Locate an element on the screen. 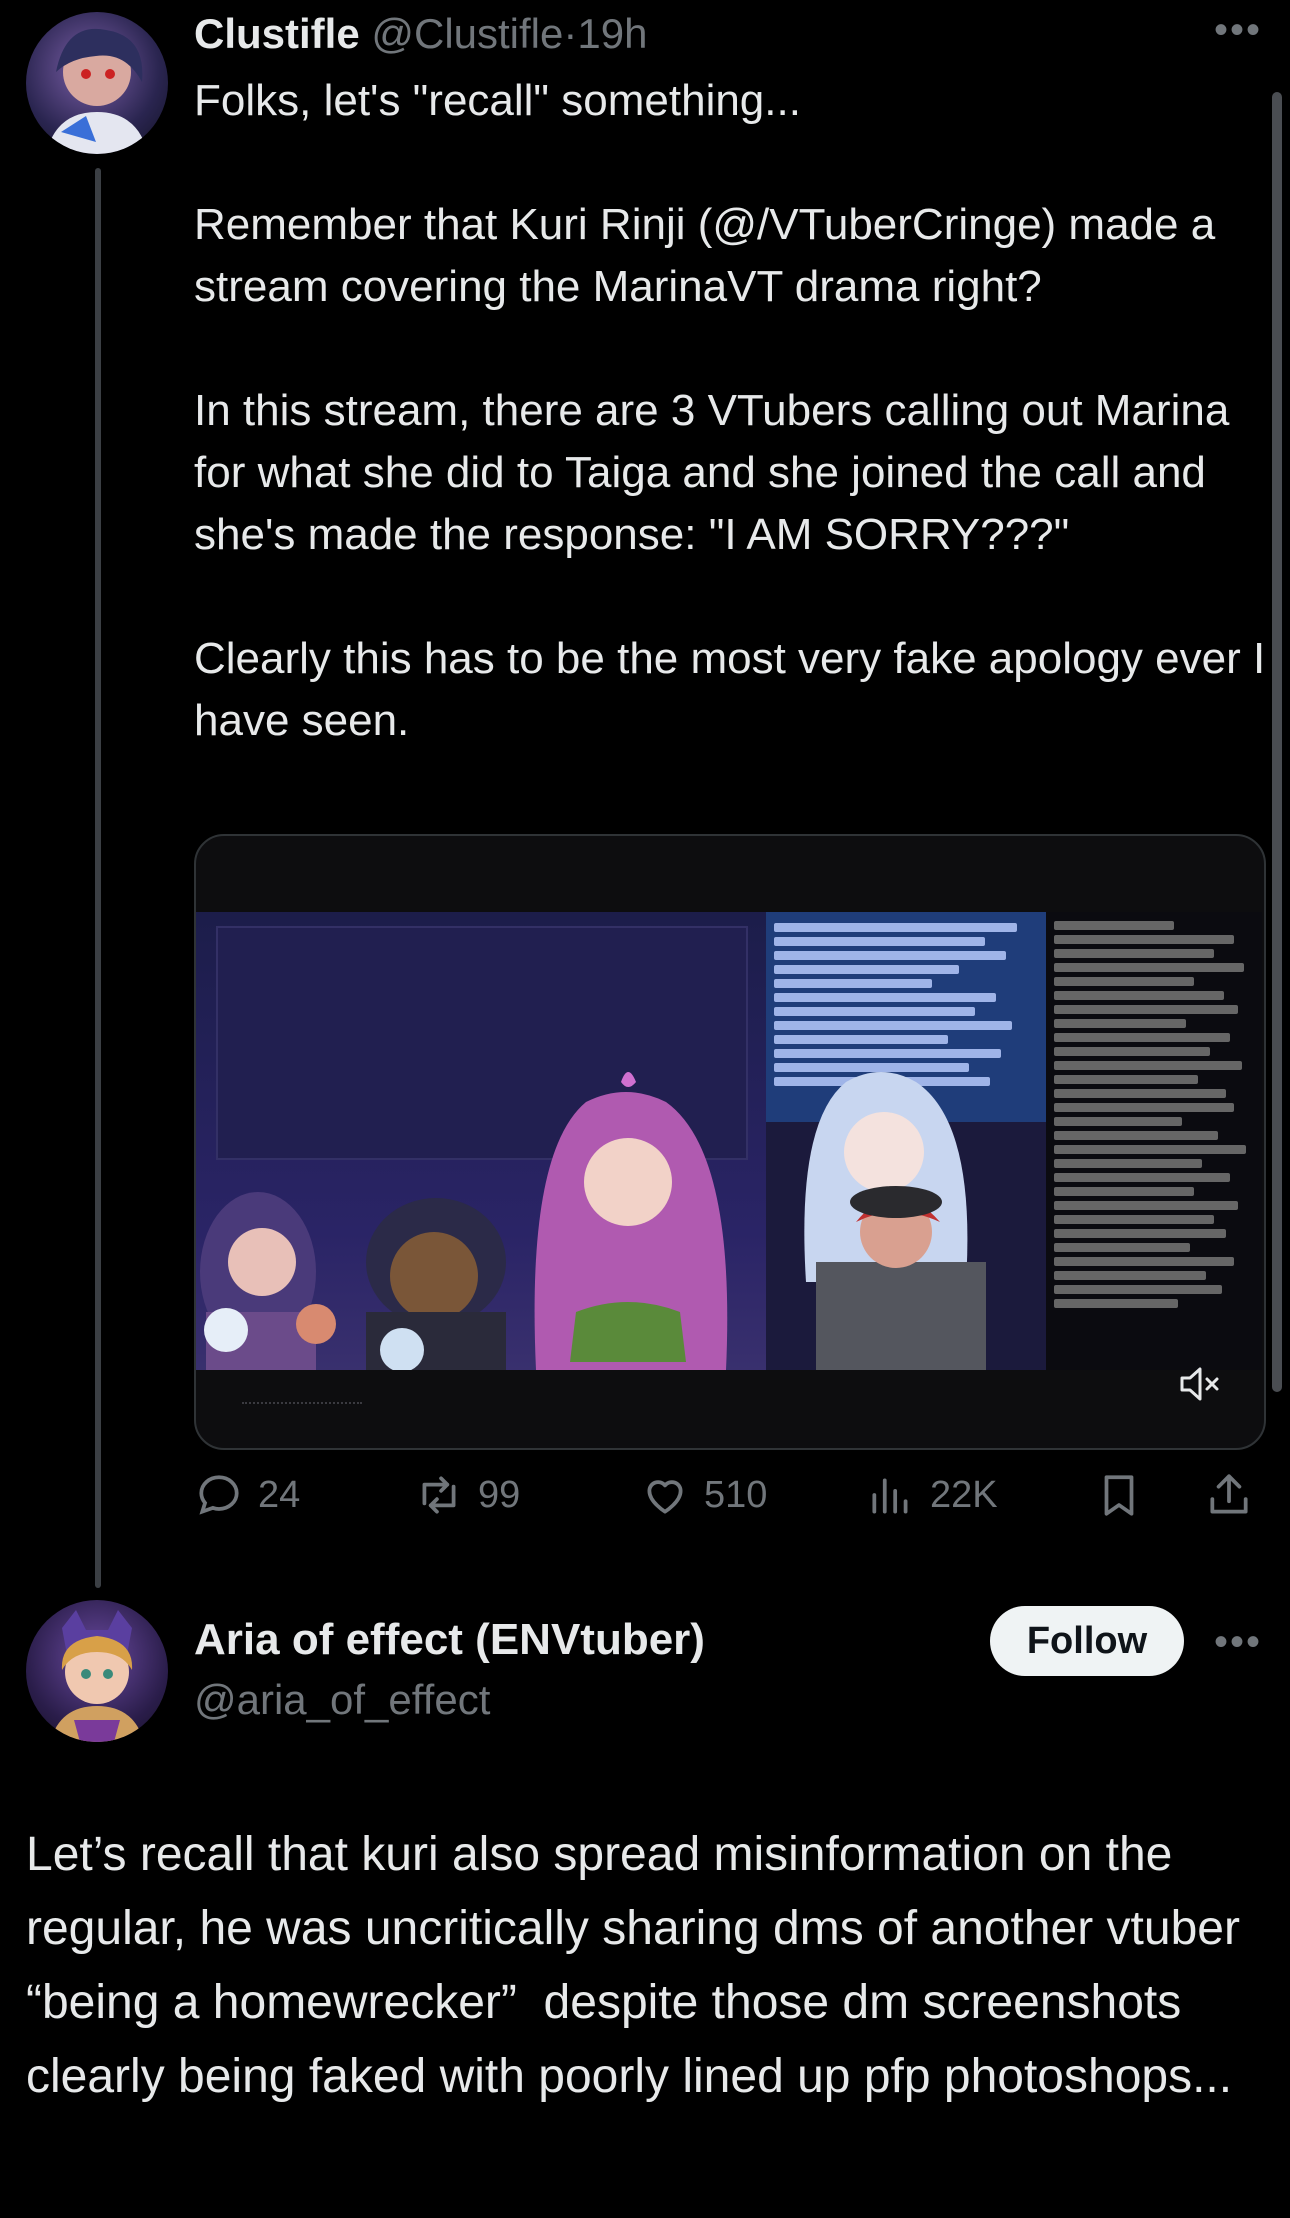  bookmark-button is located at coordinates (1119, 1495).